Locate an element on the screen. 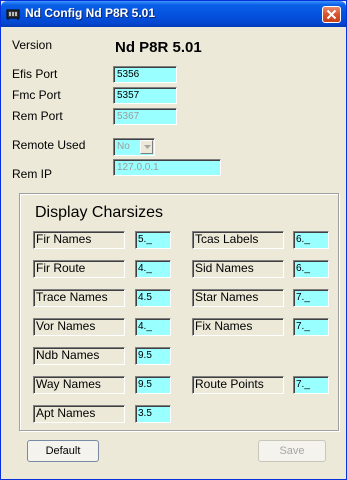 Image resolution: width=347 pixels, height=480 pixels. sid-names-field: 6._ is located at coordinates (311, 269).